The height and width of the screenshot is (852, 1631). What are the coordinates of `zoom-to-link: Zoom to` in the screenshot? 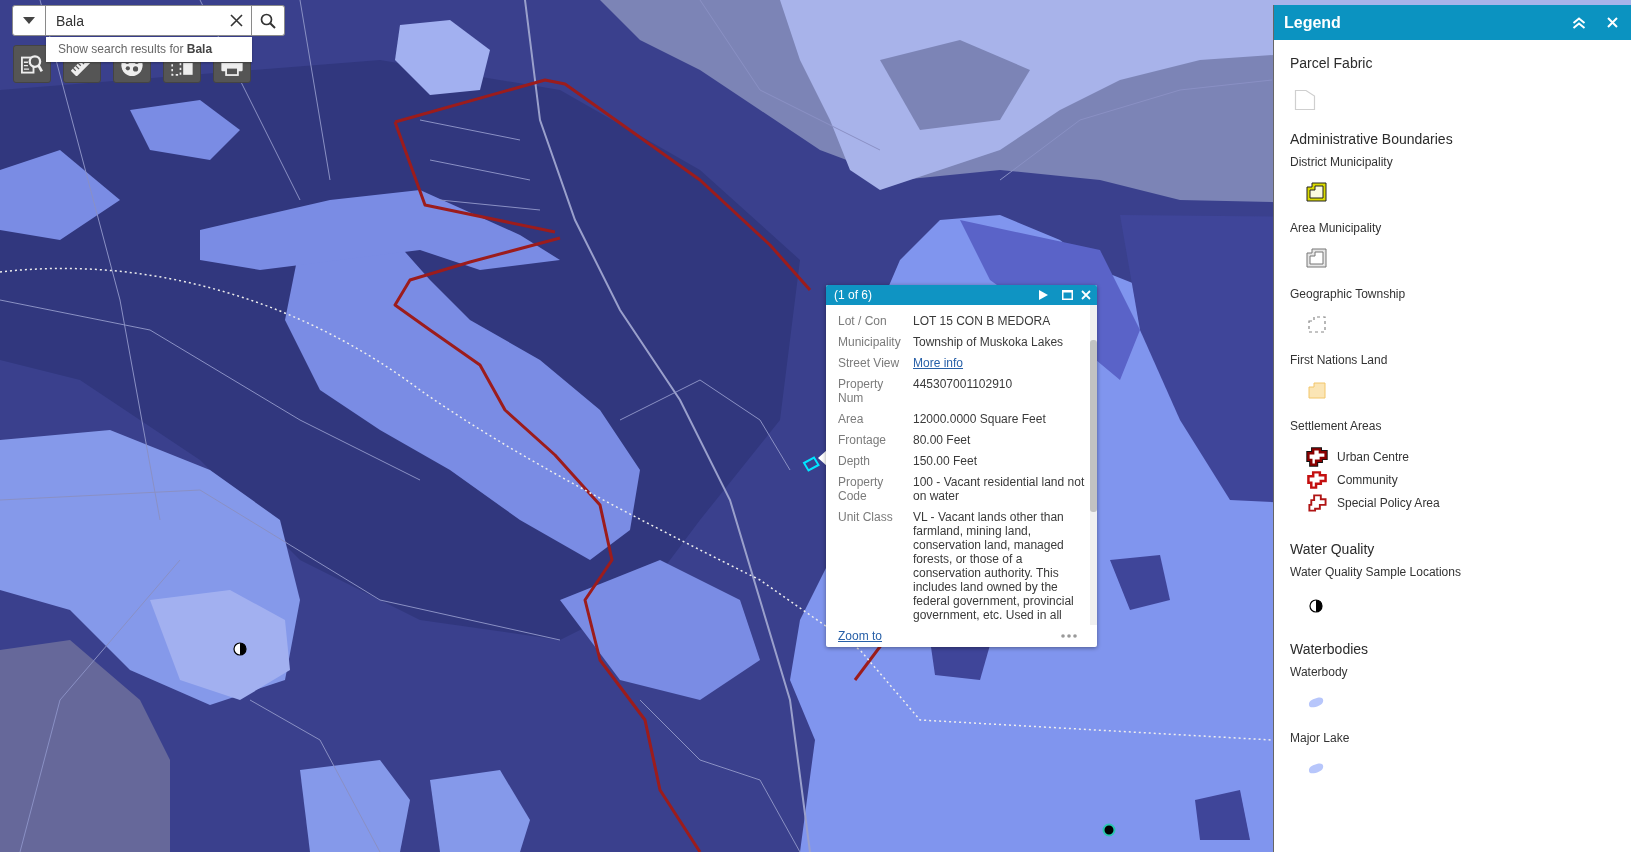 It's located at (860, 636).